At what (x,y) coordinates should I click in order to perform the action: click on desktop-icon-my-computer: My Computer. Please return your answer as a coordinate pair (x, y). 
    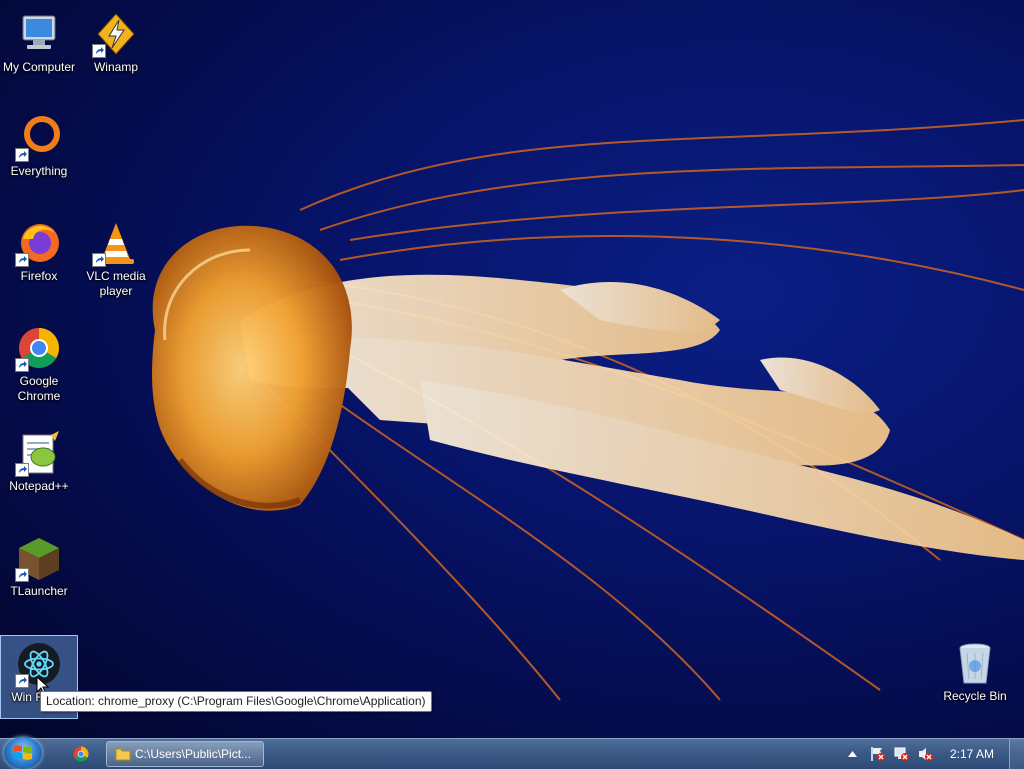
    Looking at the image, I should click on (39, 40).